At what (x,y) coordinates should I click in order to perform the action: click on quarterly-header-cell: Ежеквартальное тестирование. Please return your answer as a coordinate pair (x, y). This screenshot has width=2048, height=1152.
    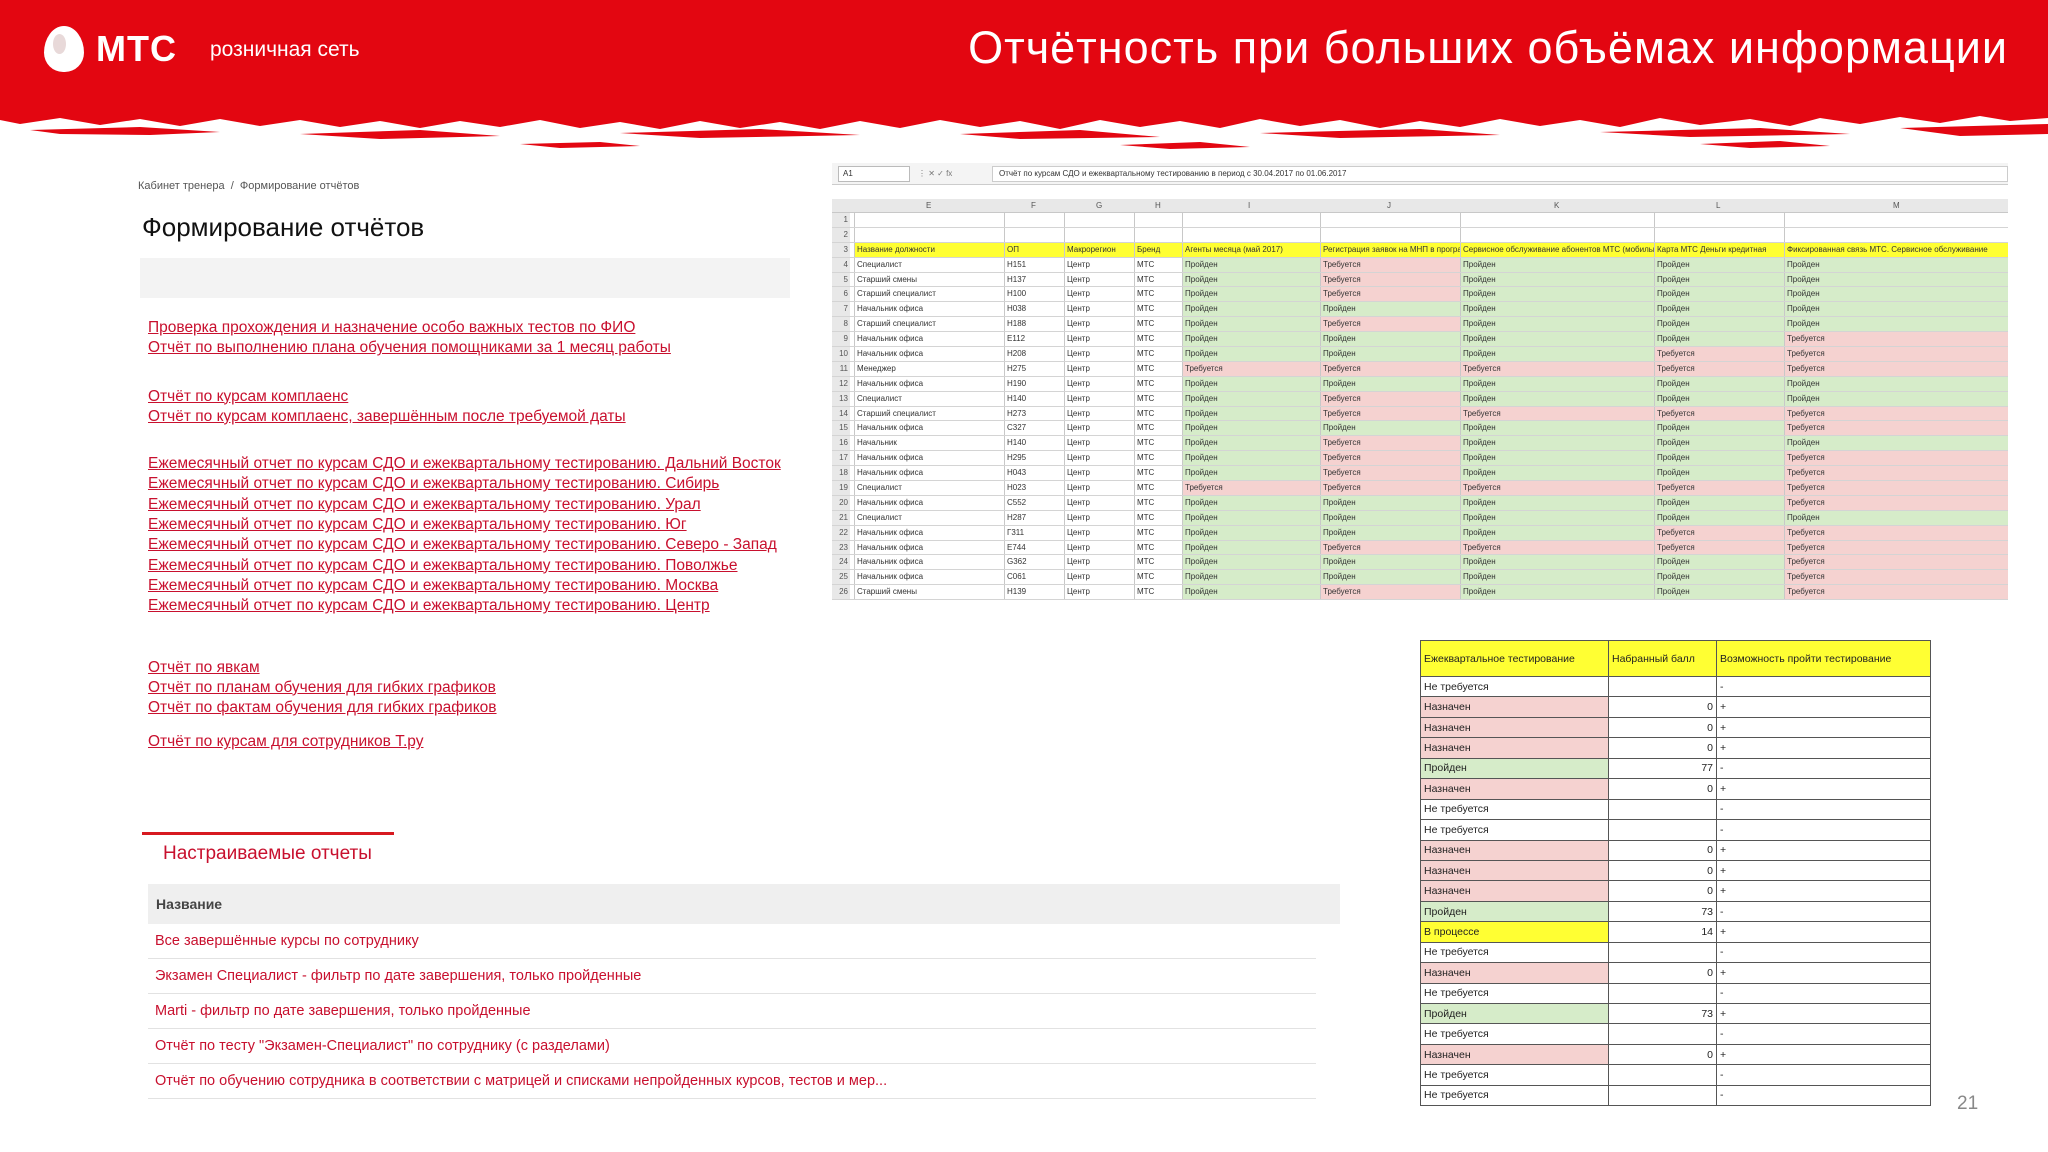
    Looking at the image, I should click on (1514, 658).